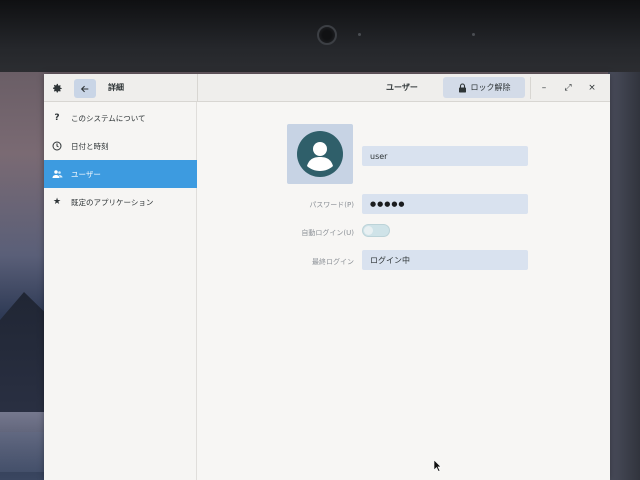 Image resolution: width=640 pixels, height=480 pixels. Describe the element at coordinates (490, 87) in the screenshot. I see `unlock-label: ロック解除` at that location.